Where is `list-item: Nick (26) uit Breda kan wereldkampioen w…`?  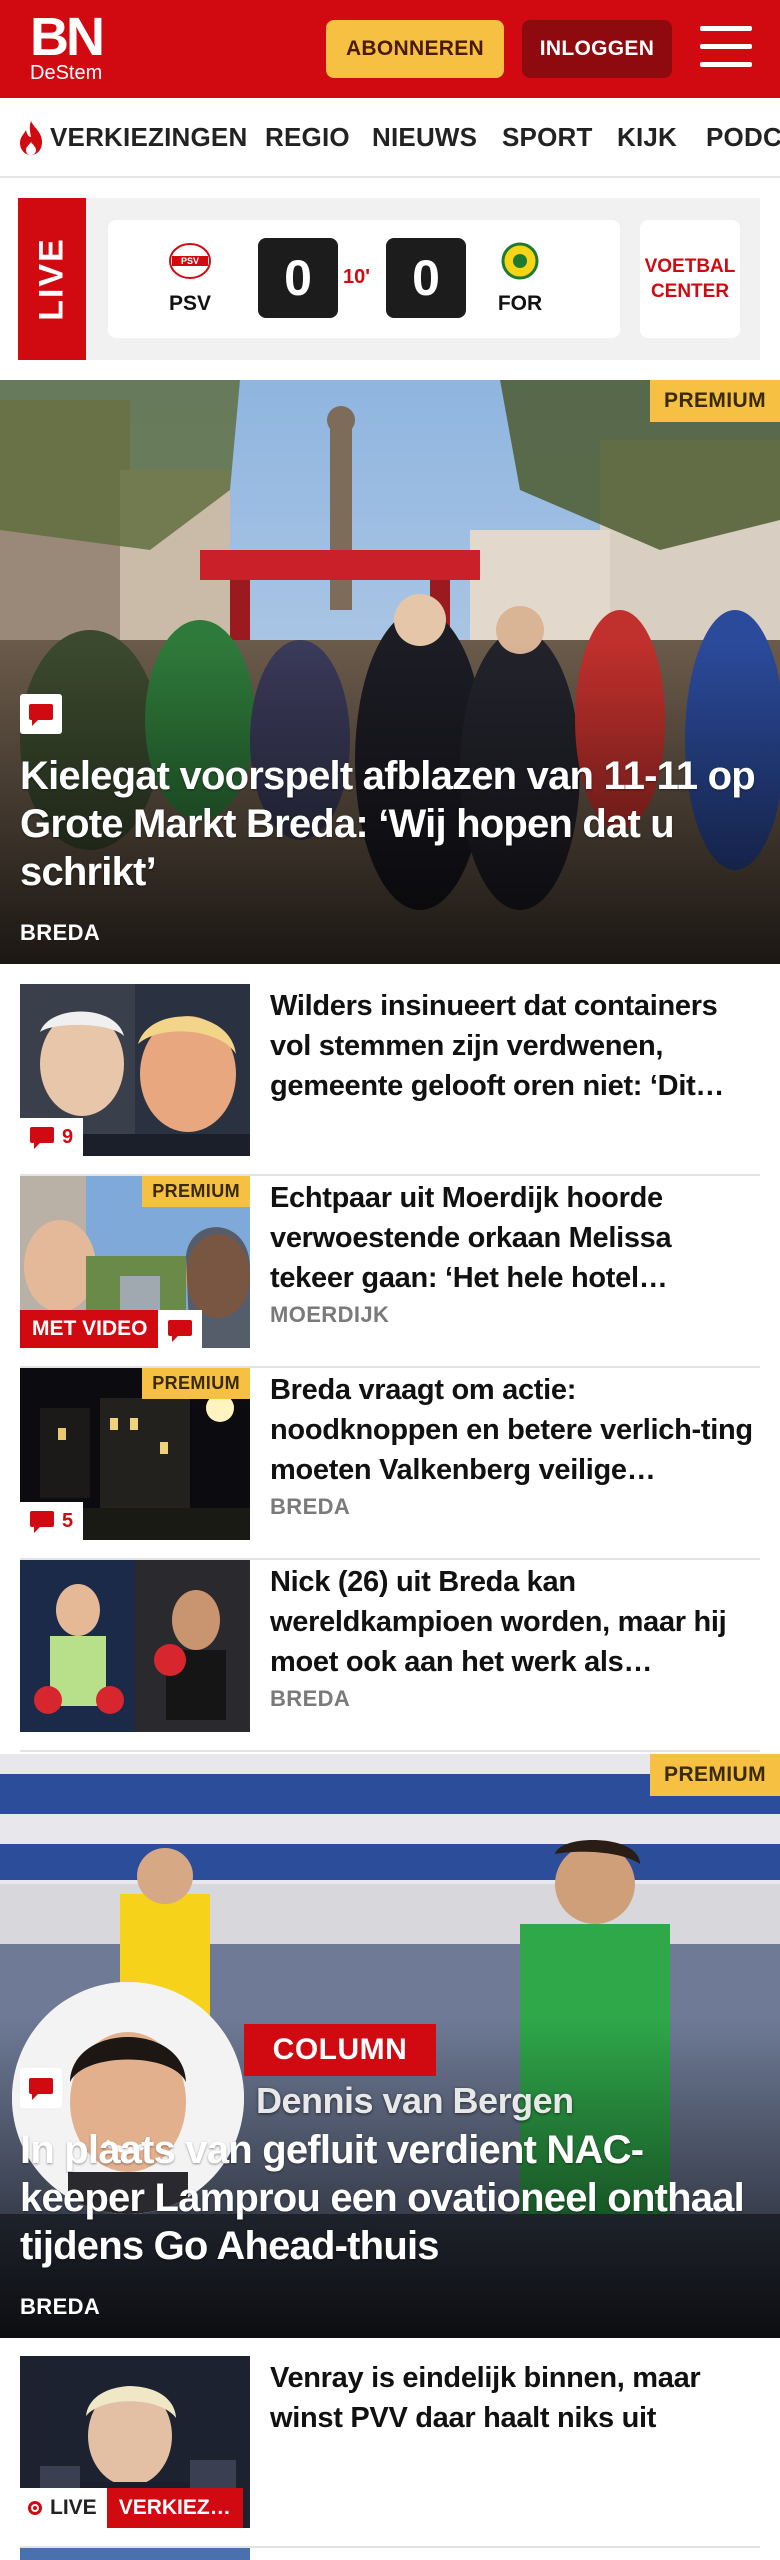 list-item: Nick (26) uit Breda kan wereldkampioen w… is located at coordinates (390, 1656).